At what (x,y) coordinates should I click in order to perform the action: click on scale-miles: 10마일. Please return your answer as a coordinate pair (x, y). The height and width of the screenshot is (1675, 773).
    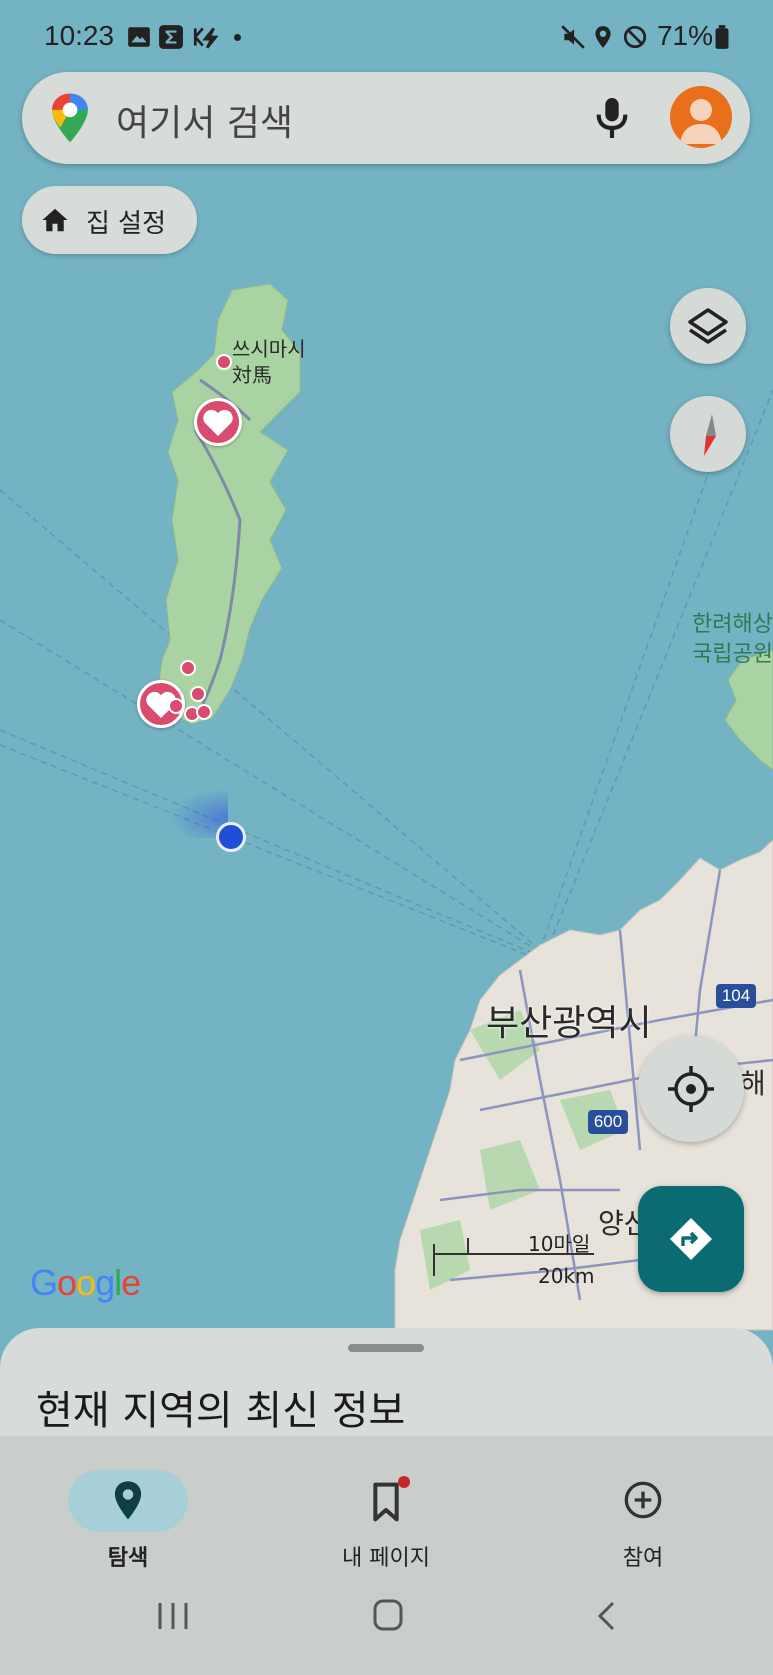
    Looking at the image, I should click on (559, 1244).